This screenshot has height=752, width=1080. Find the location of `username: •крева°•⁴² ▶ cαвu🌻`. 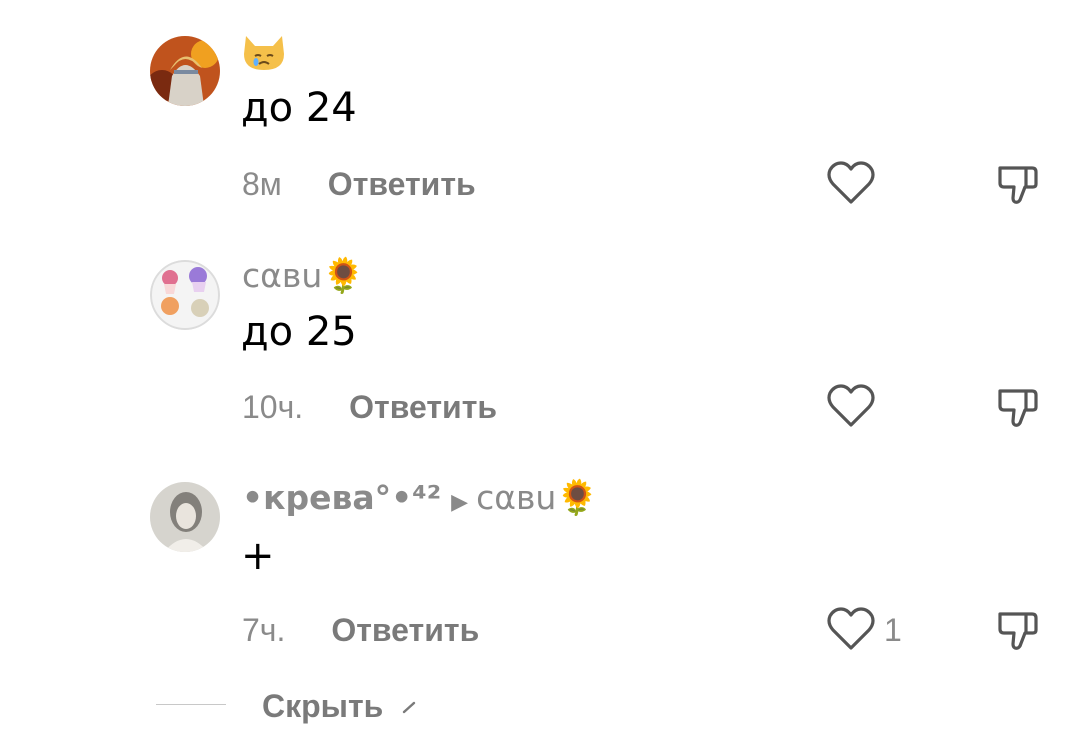

username: •крева°•⁴² ▶ cαвu🌻 is located at coordinates (420, 500).